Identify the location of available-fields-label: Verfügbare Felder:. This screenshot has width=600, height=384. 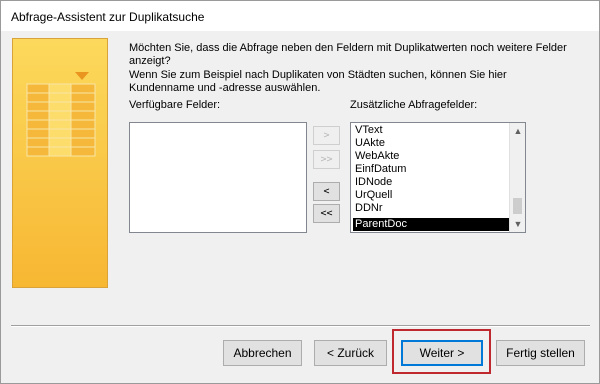
(175, 105).